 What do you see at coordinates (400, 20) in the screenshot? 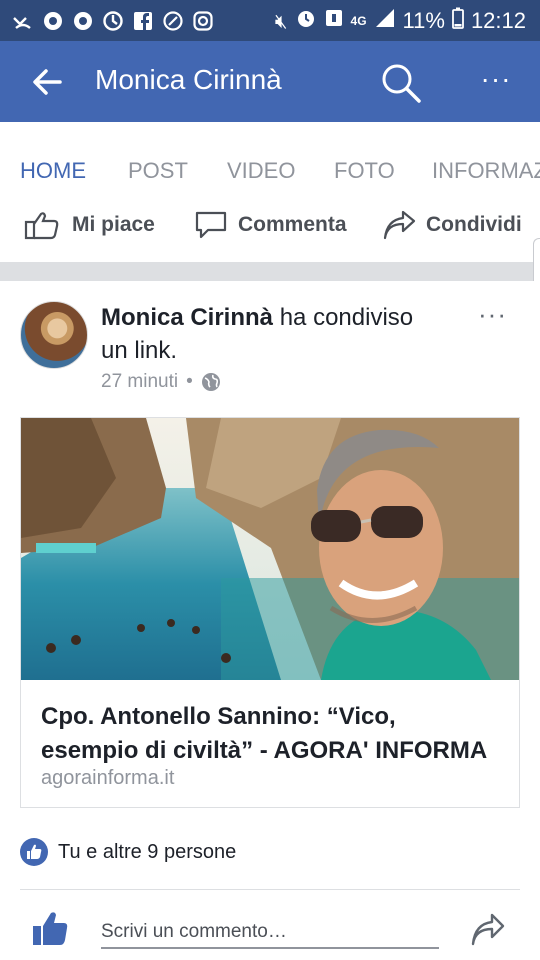
I see `system-indicators: 🔇︎ 4G 11% 12:12` at bounding box center [400, 20].